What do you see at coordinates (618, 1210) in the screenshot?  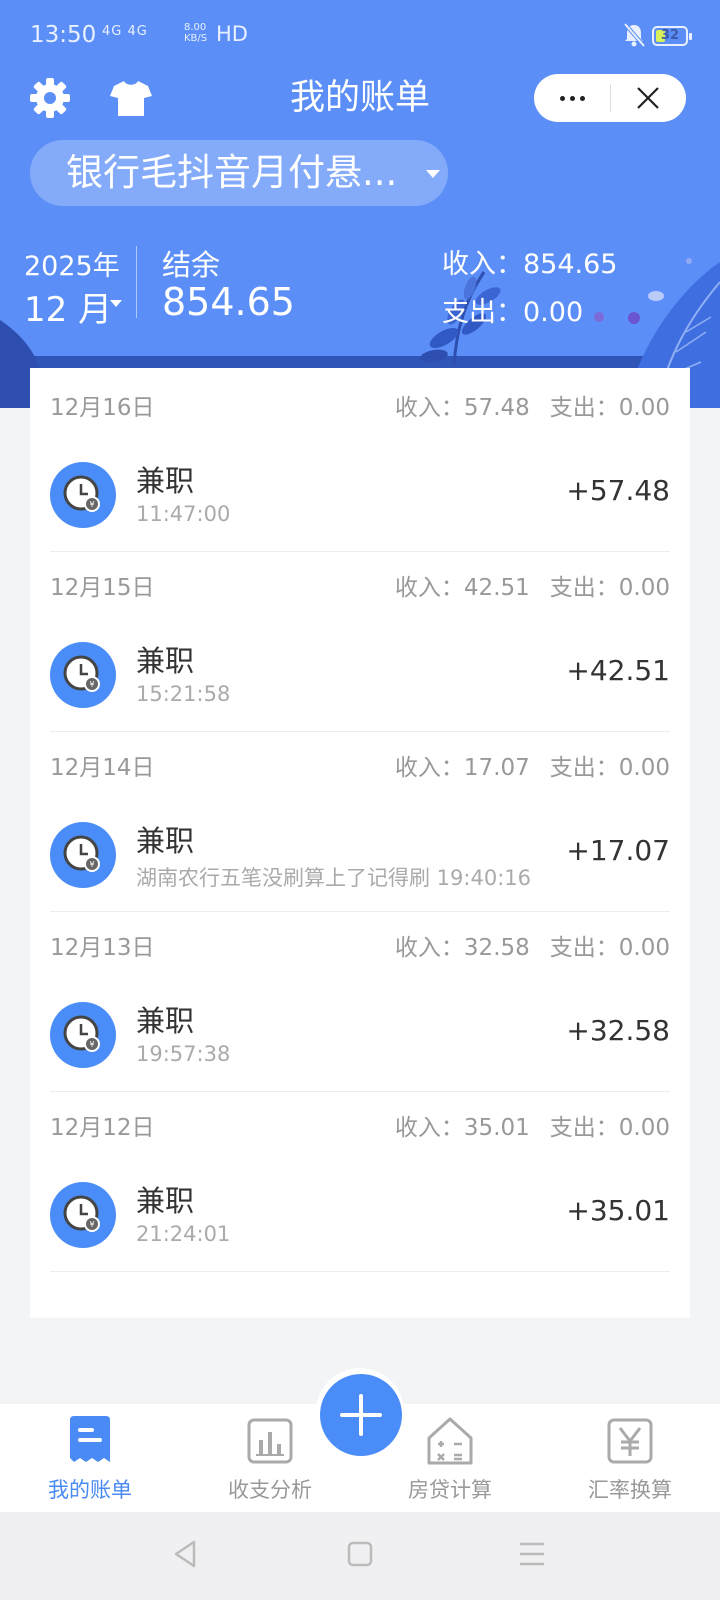 I see `entry-amount: +35.01` at bounding box center [618, 1210].